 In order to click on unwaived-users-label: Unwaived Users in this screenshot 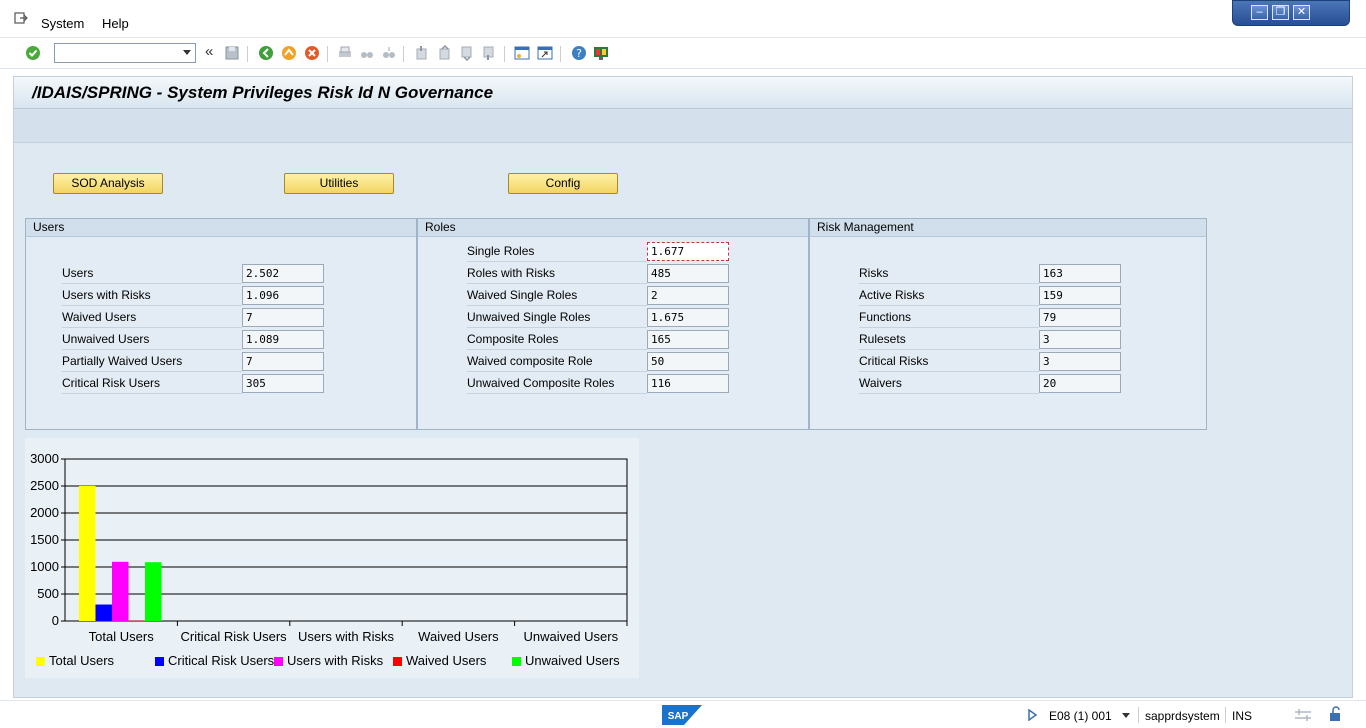, I will do `click(106, 339)`.